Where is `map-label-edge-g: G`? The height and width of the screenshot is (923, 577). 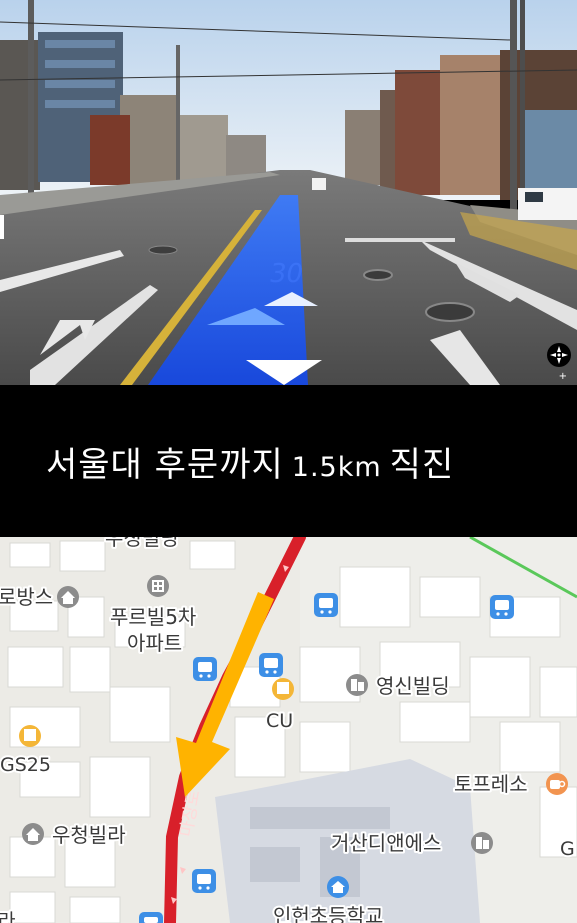
map-label-edge-g: G is located at coordinates (567, 849).